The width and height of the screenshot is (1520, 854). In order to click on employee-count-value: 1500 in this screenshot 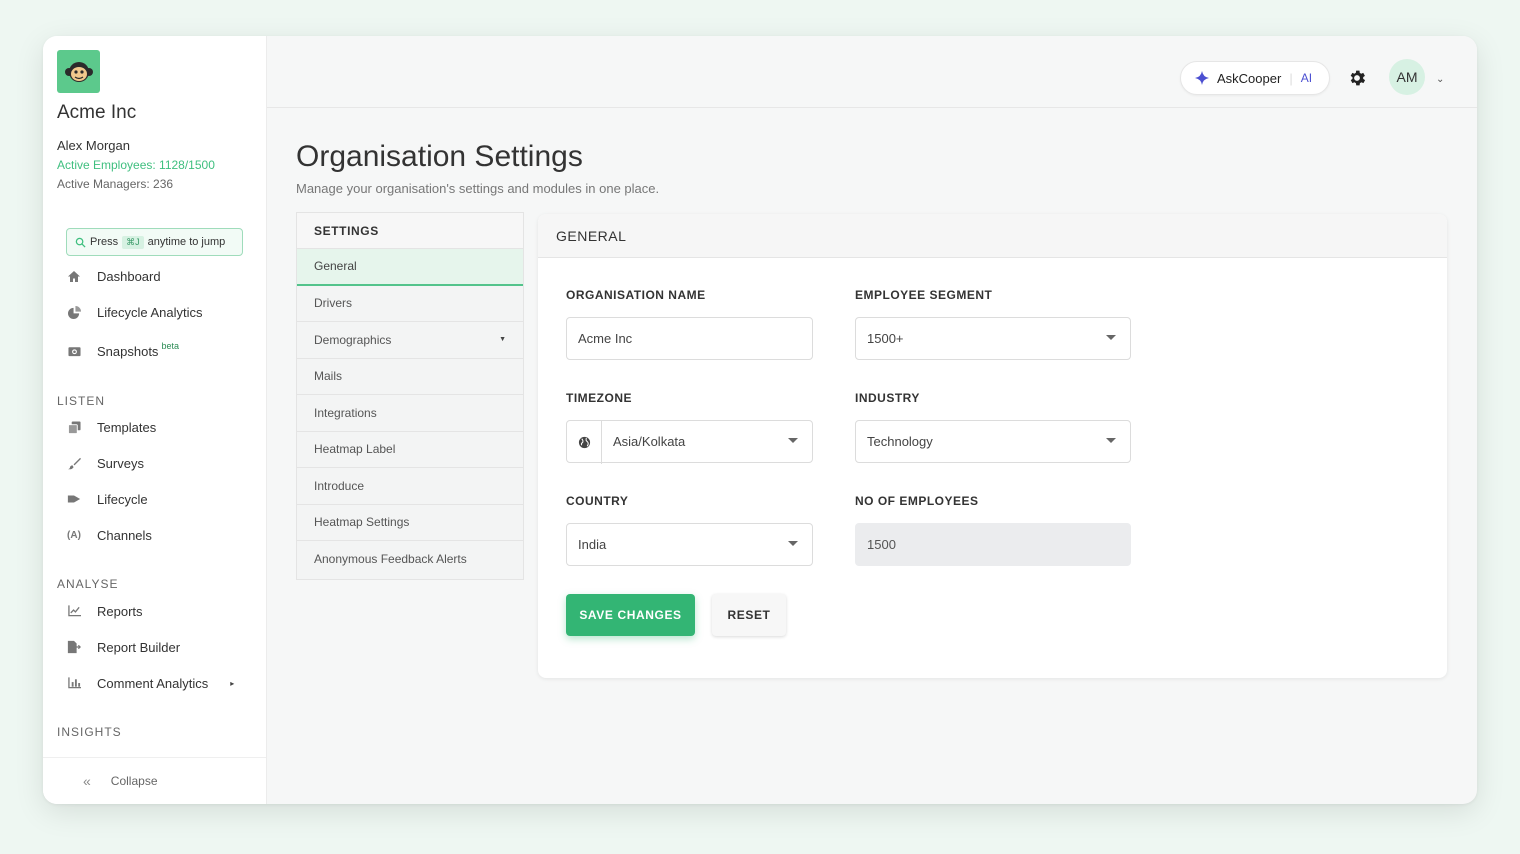, I will do `click(881, 544)`.